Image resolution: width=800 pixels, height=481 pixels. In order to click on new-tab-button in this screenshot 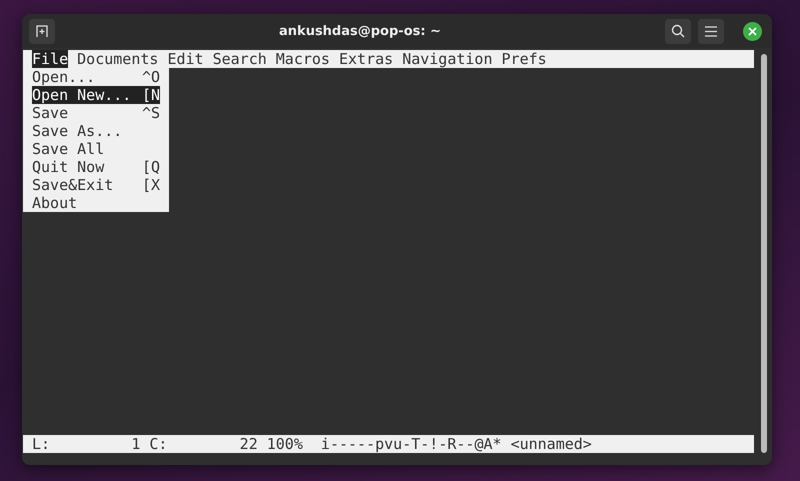, I will do `click(42, 31)`.